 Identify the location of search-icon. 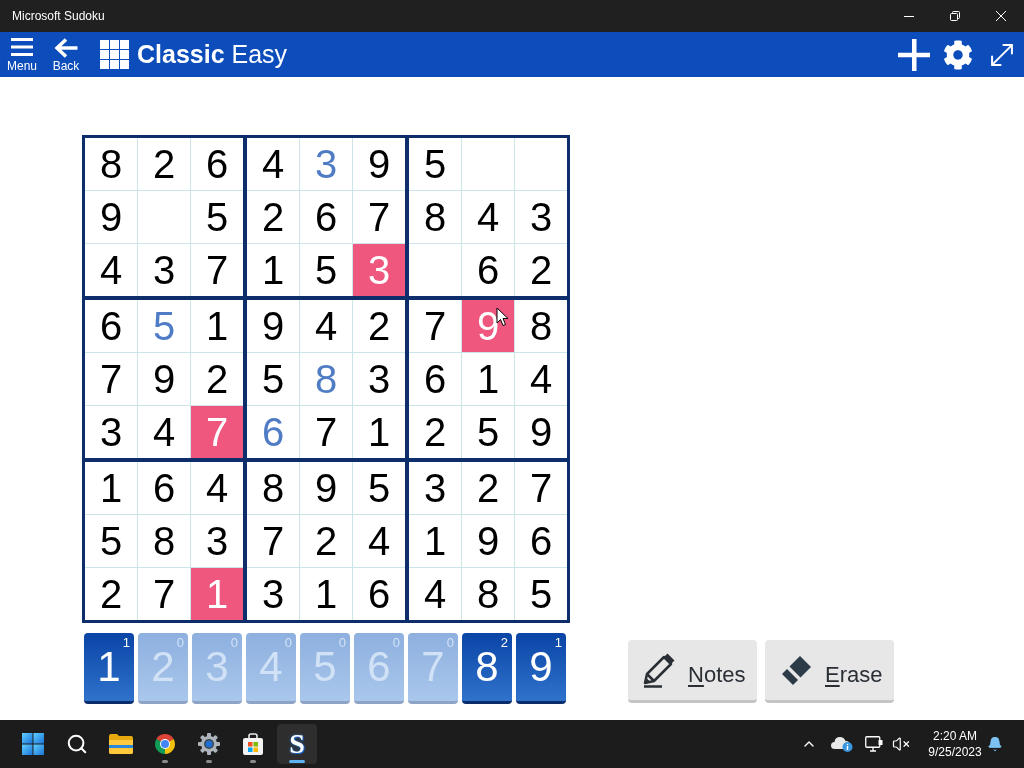
(77, 744).